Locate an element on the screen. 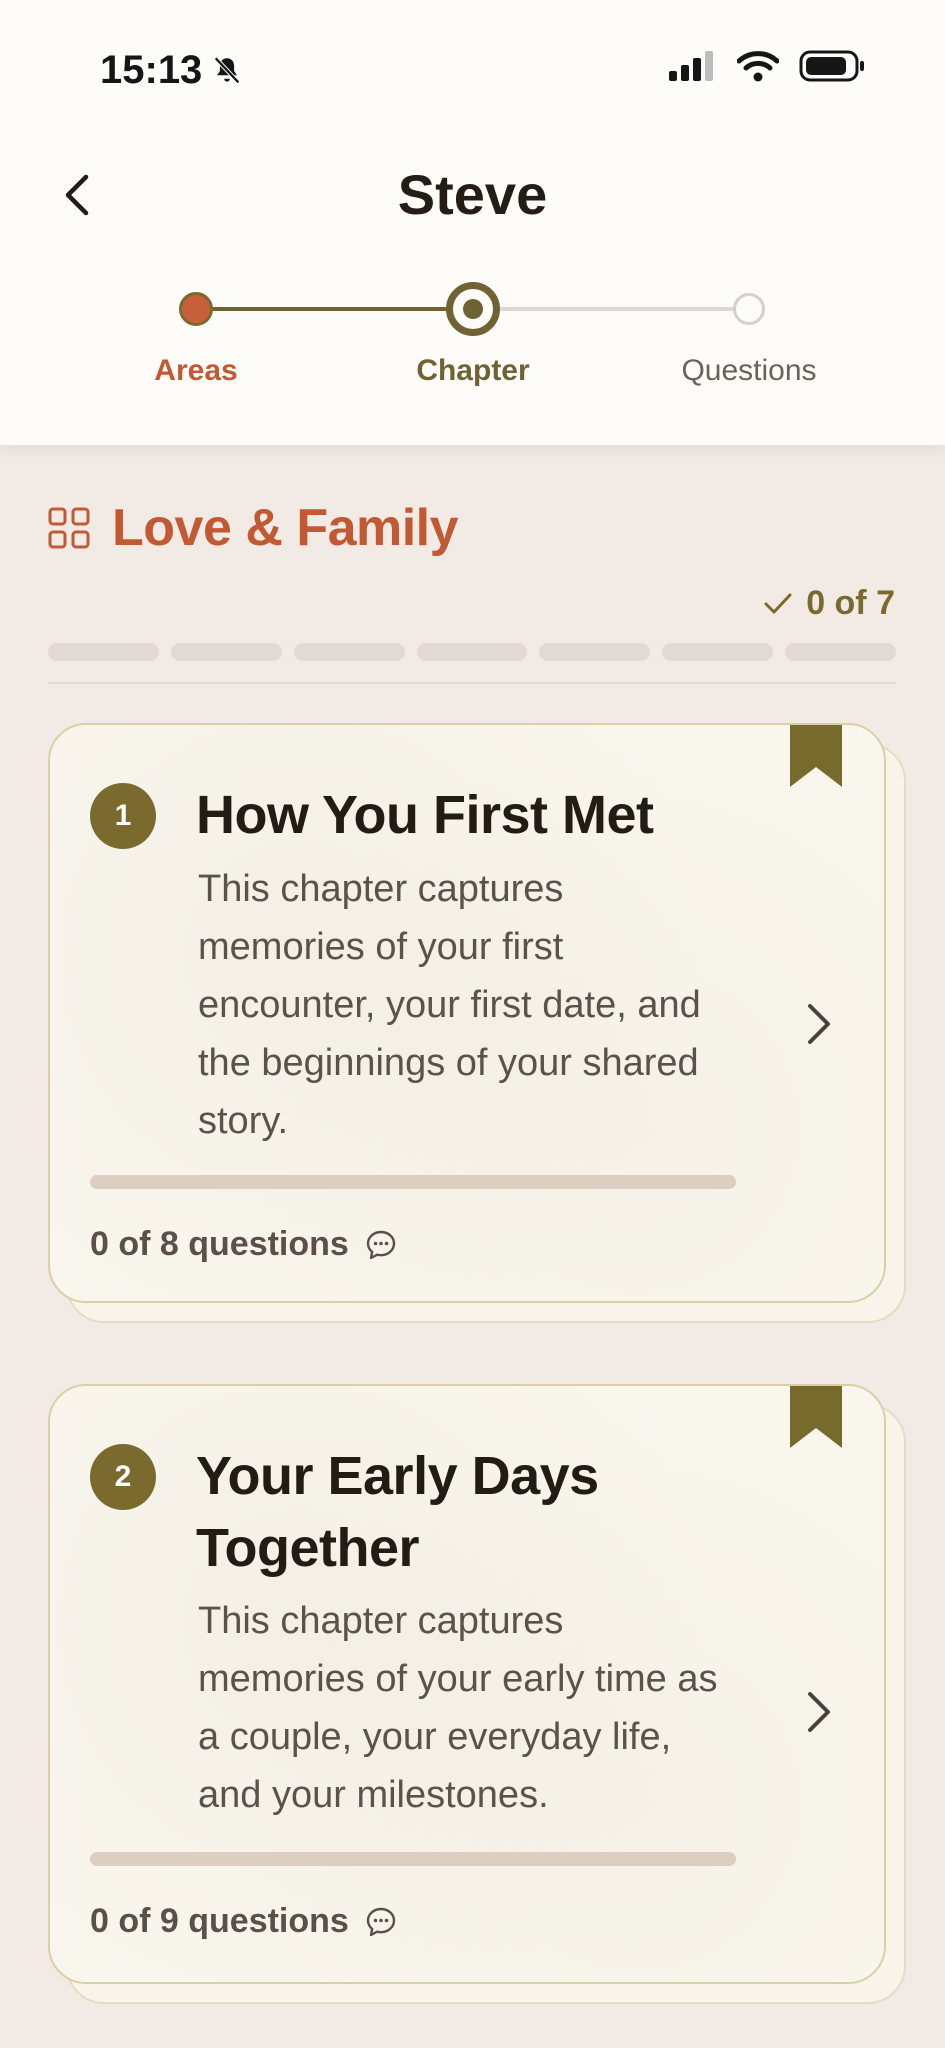  chapter-question-count: 0 of 9 questions is located at coordinates (243, 1921).